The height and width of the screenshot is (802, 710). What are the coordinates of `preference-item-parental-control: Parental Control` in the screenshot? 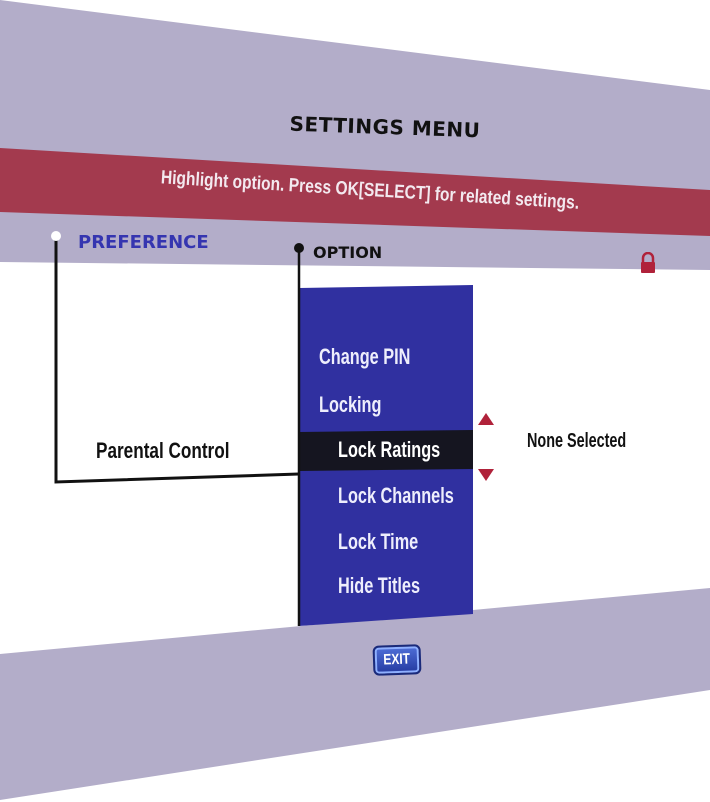 It's located at (162, 451).